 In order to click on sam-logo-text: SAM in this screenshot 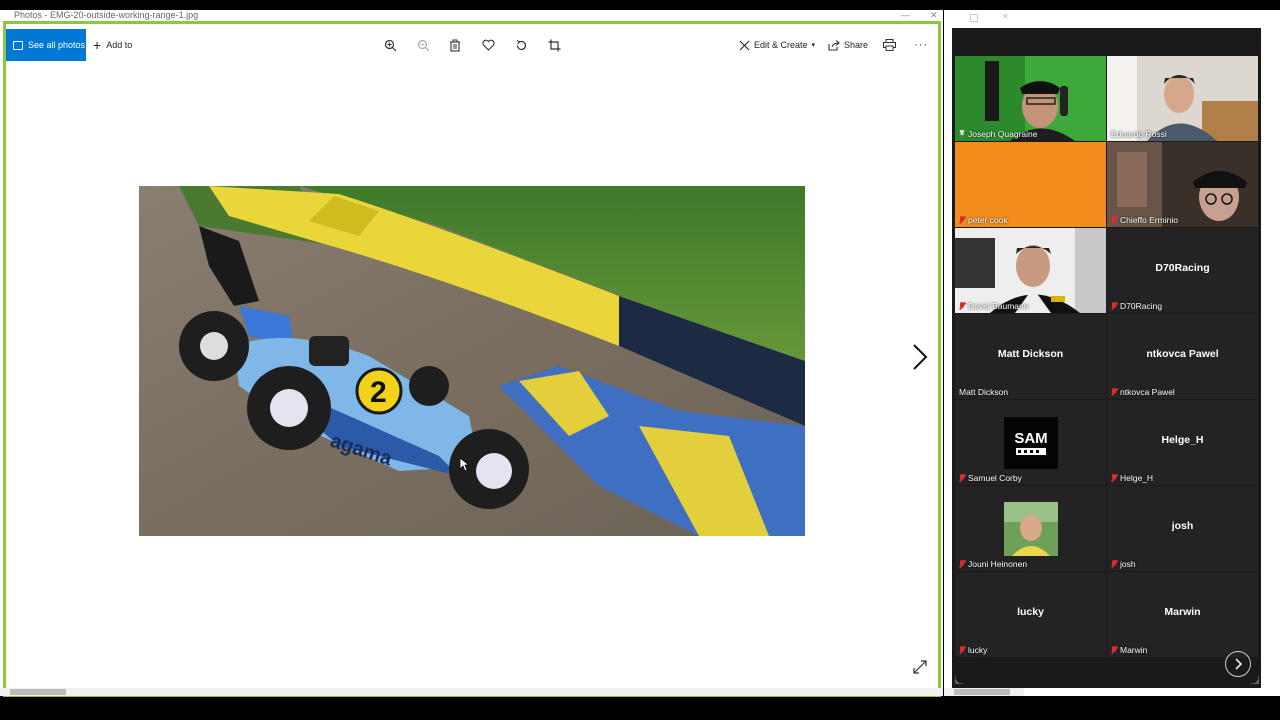, I will do `click(1030, 438)`.